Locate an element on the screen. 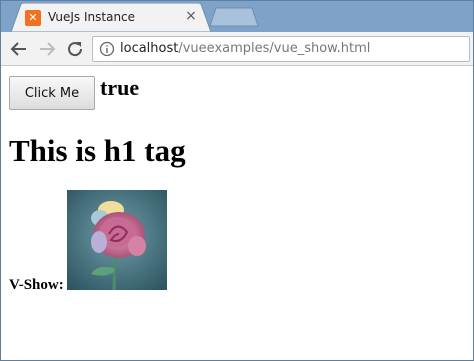 The width and height of the screenshot is (474, 361). forward-button is located at coordinates (47, 49).